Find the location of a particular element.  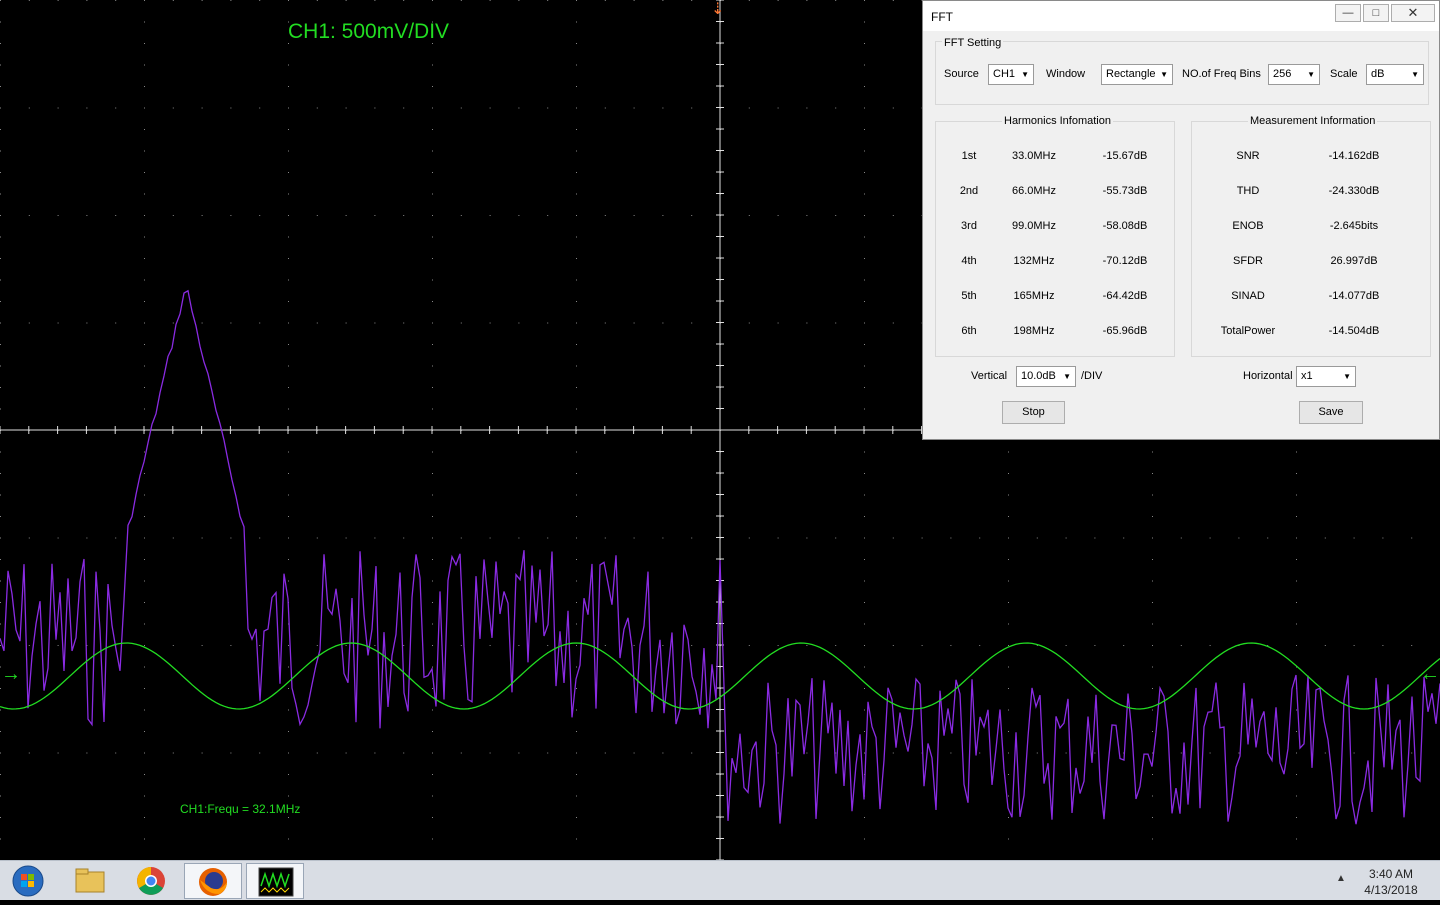

windows-start-icon is located at coordinates (28, 881).